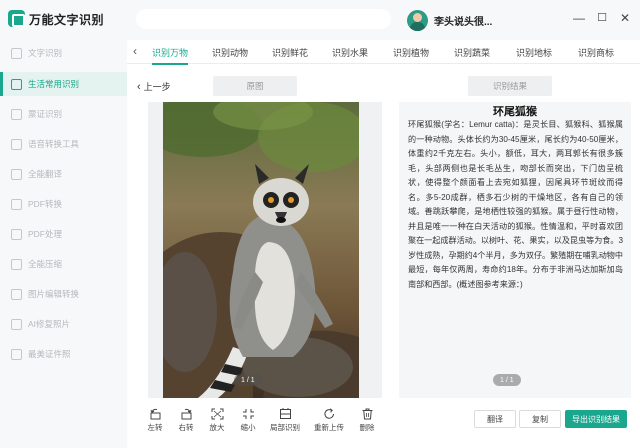 The image size is (640, 448). What do you see at coordinates (495, 419) in the screenshot?
I see `translate-button: 翻译` at bounding box center [495, 419].